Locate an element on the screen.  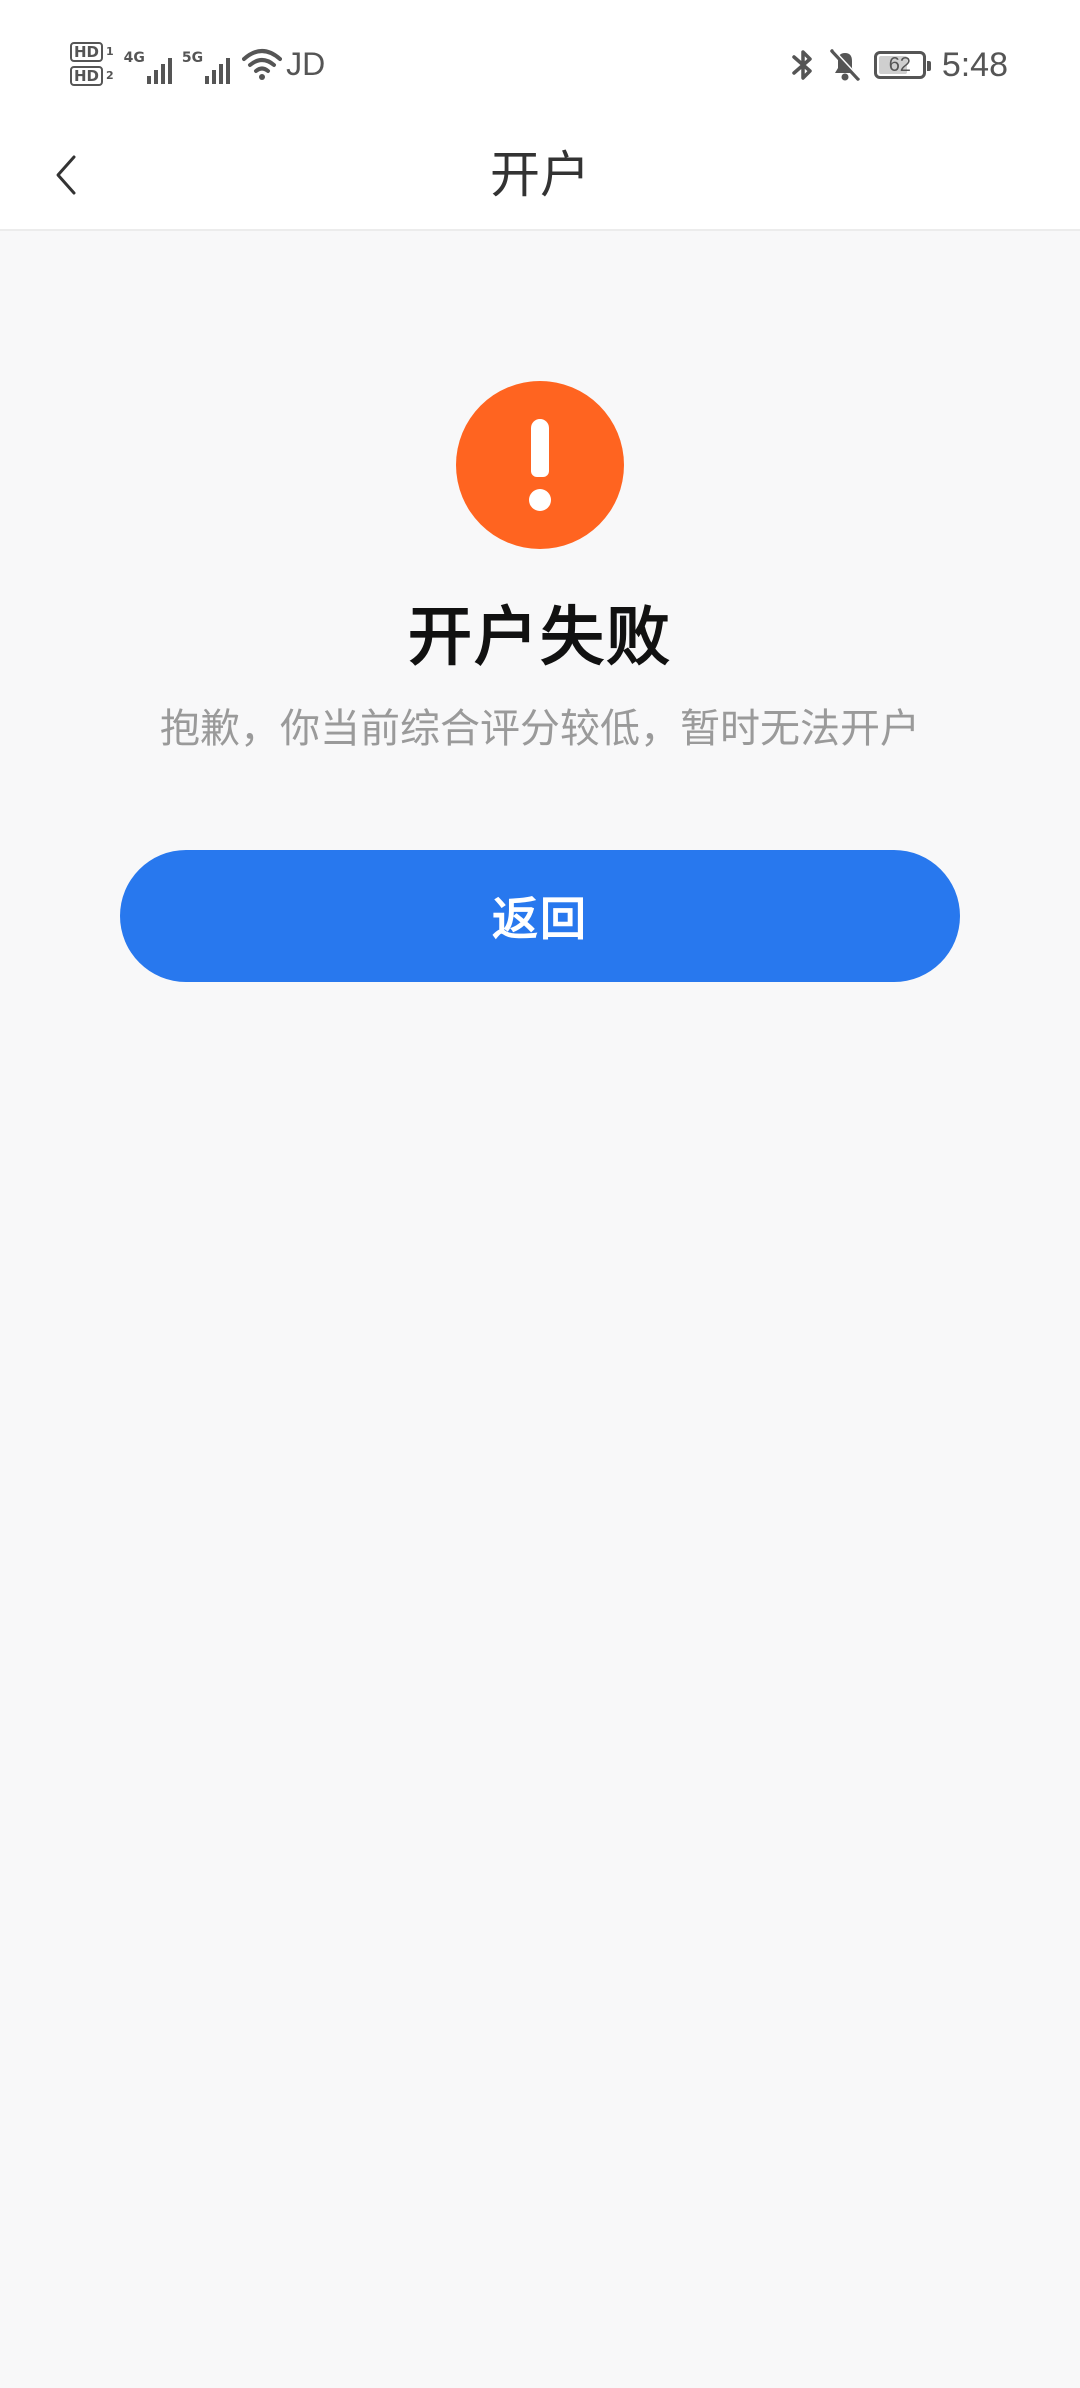
sim1-indicator: HD 1 is located at coordinates (92, 52).